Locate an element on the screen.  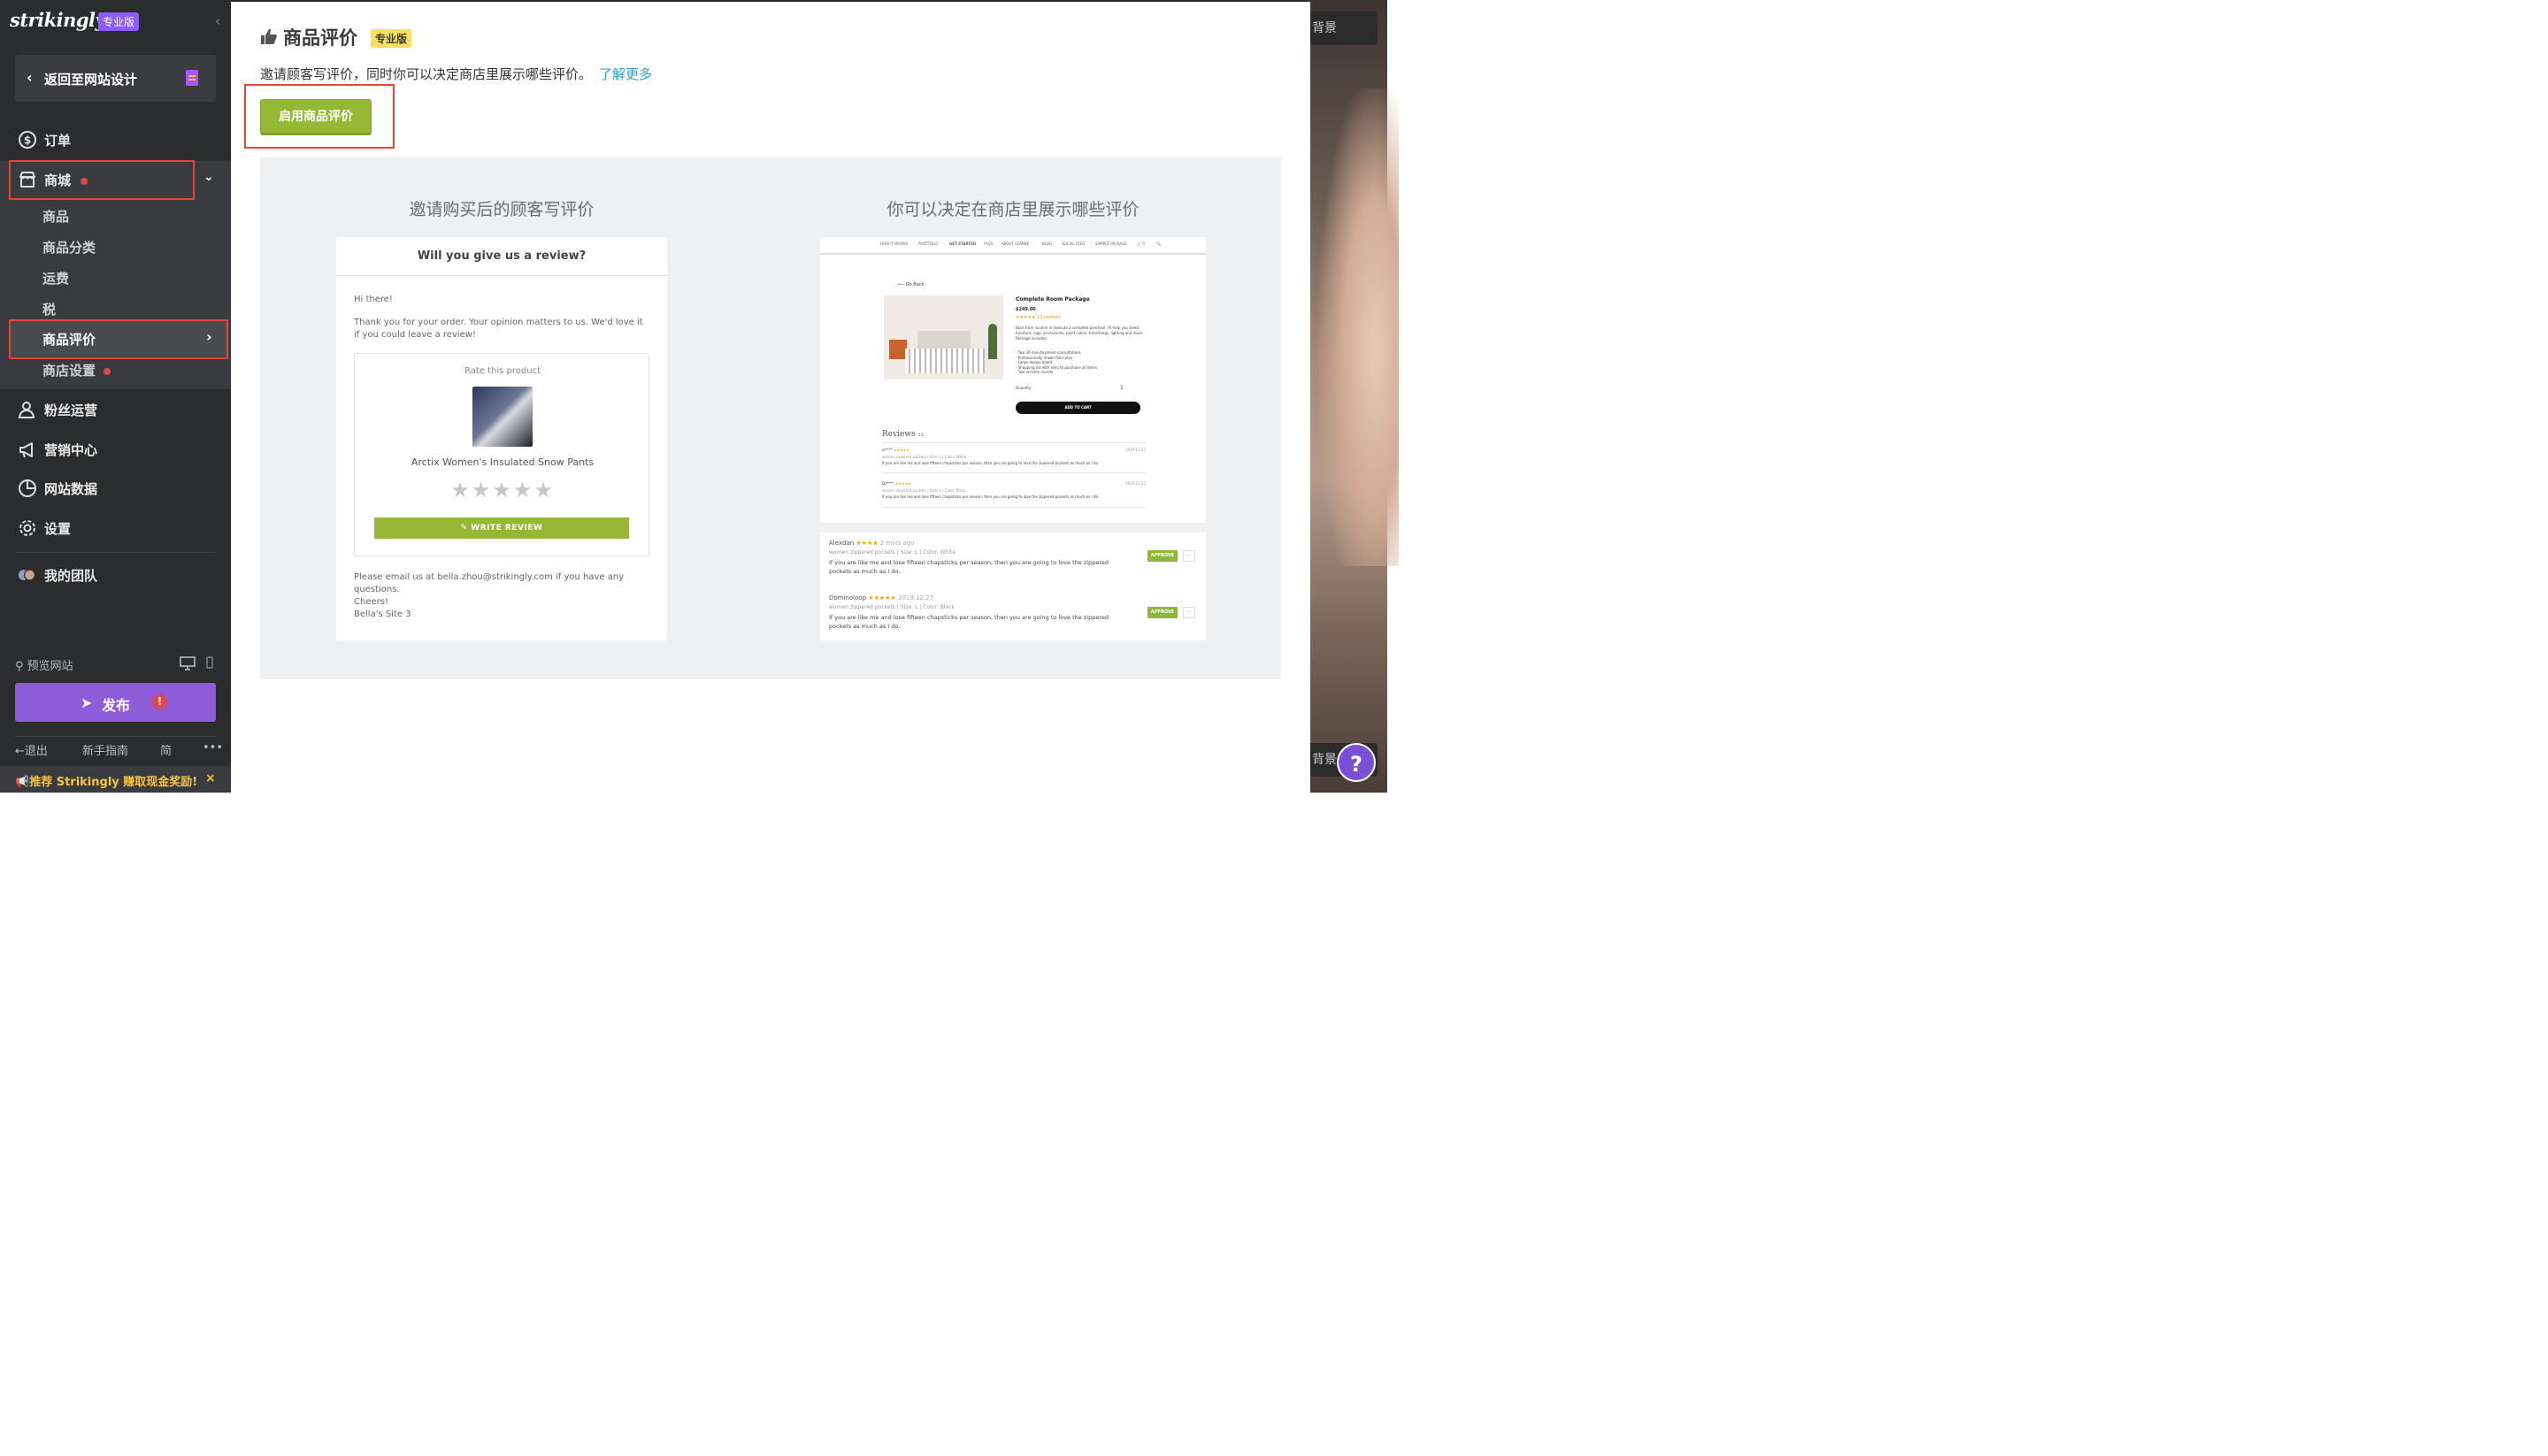
shop-nav-item: 🔍 is located at coordinates (1158, 243).